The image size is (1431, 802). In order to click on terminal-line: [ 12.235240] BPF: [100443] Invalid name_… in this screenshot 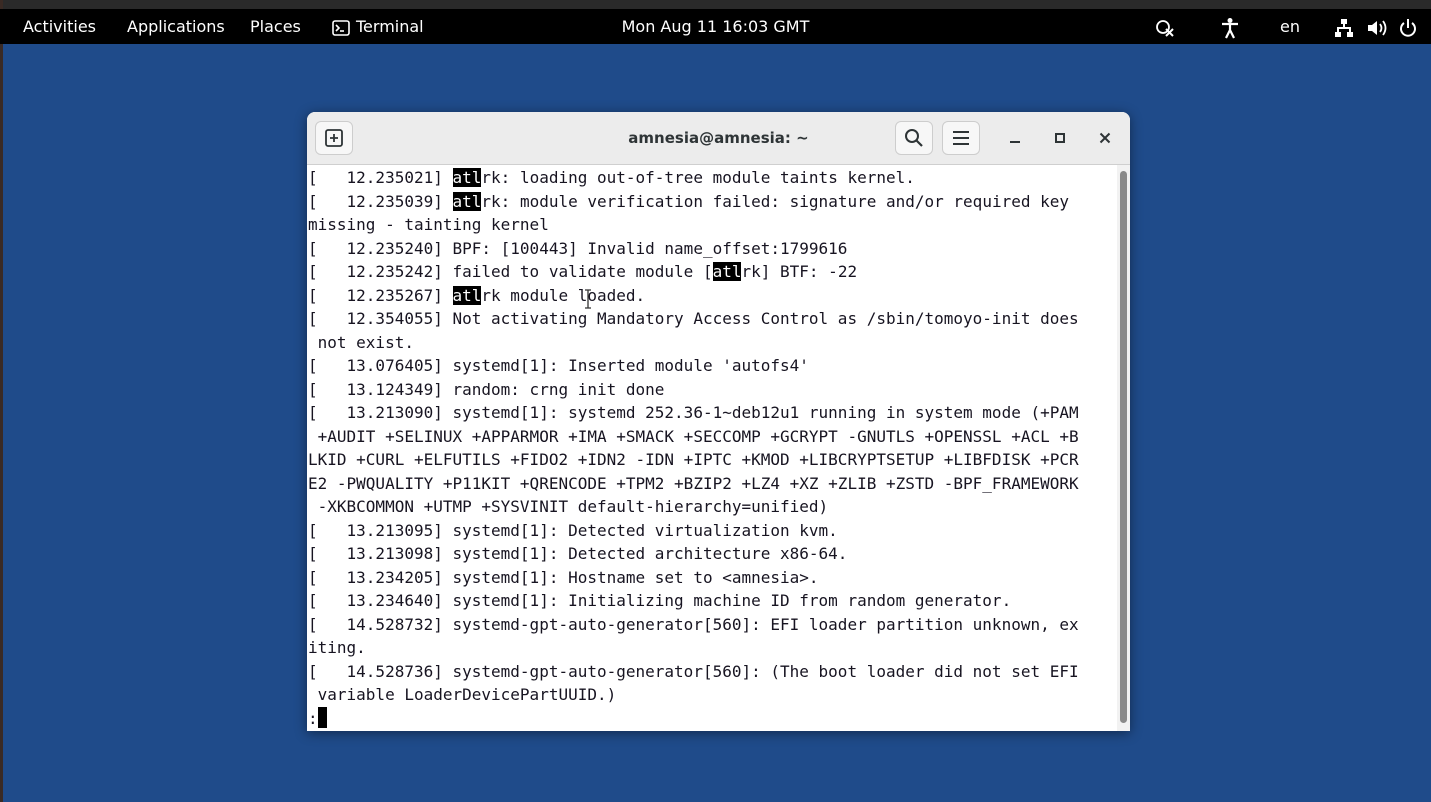, I will do `click(713, 249)`.